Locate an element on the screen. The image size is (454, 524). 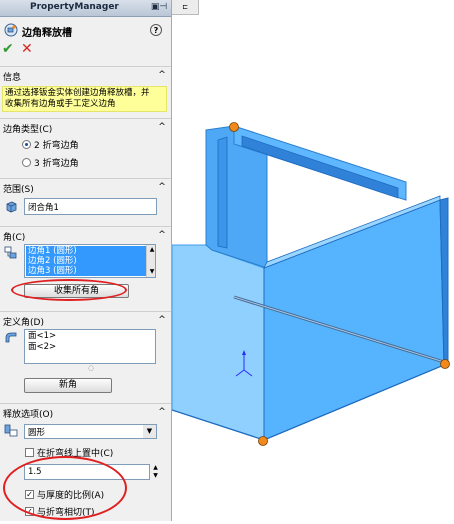
base-flange is located at coordinates (218, 342).